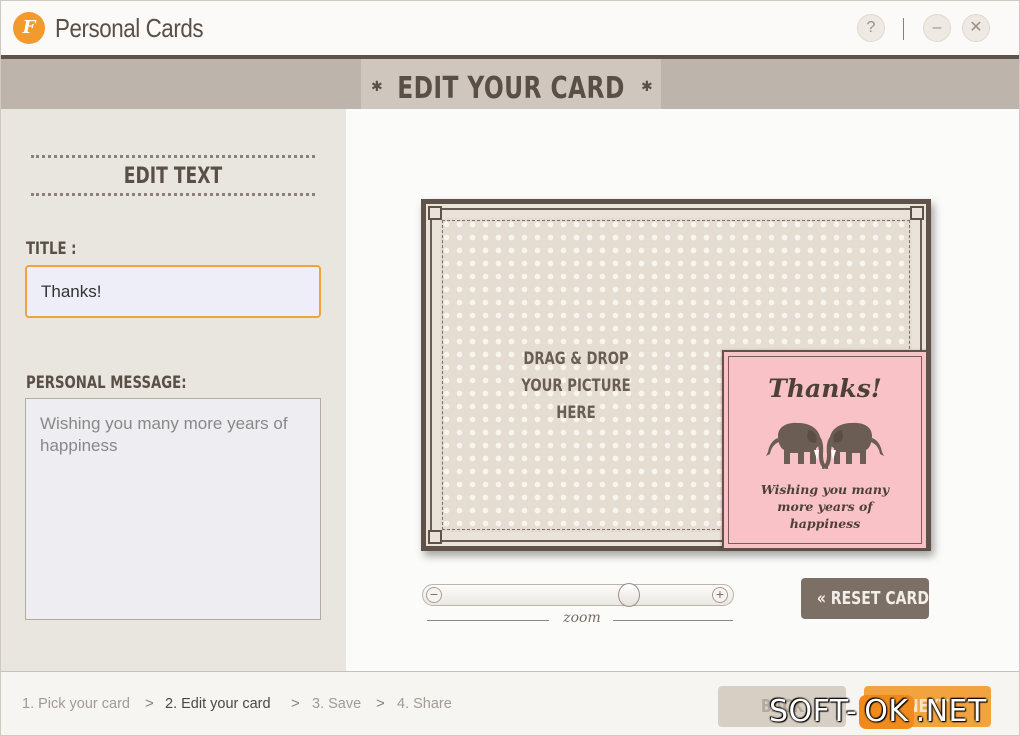 This screenshot has width=1020, height=736. I want to click on message-textarea: Wishing you many more years of happiness, so click(173, 509).